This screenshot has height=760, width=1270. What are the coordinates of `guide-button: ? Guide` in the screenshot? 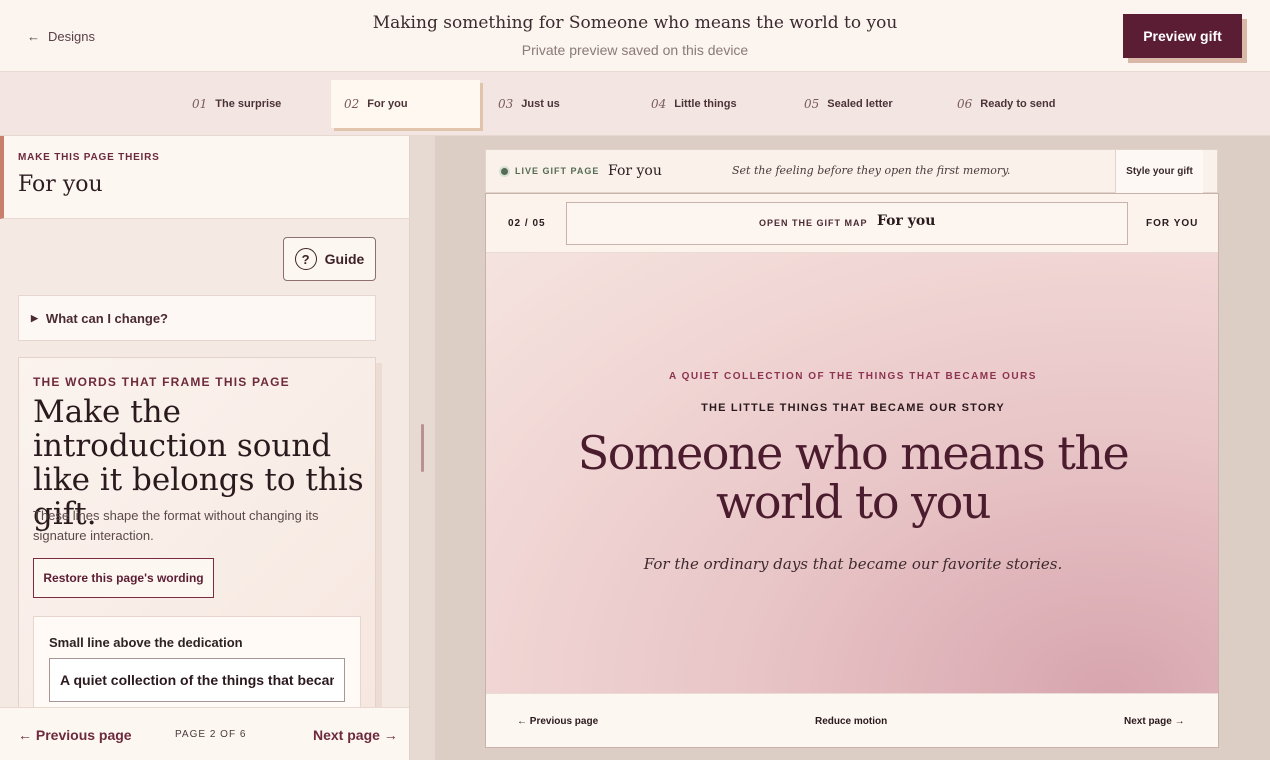 It's located at (329, 259).